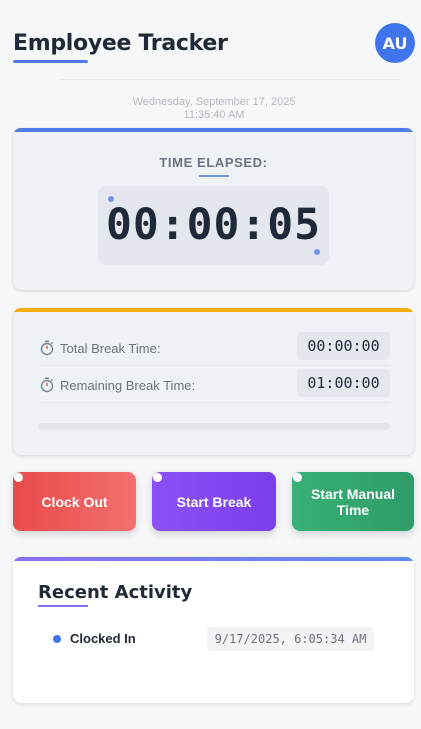  I want to click on start-break-button: Start Break, so click(214, 501).